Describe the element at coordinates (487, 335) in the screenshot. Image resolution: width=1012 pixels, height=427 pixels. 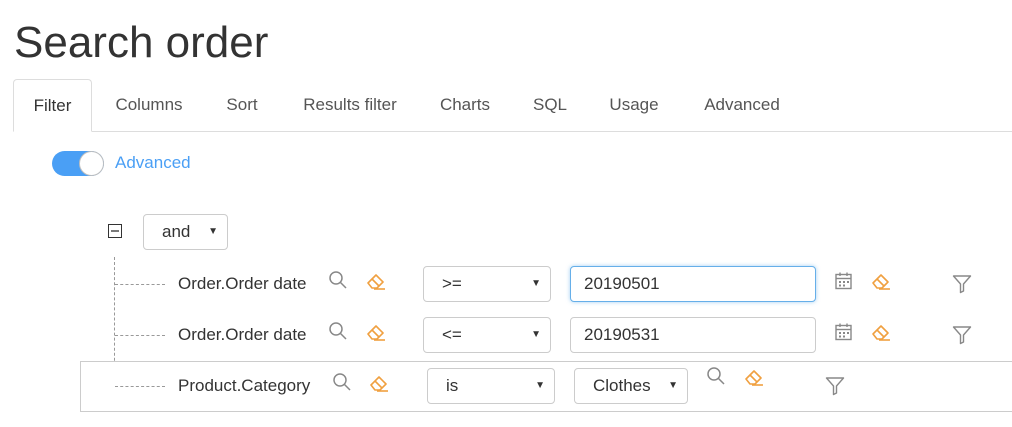
I see `condition-operator-select: <= ▼` at that location.